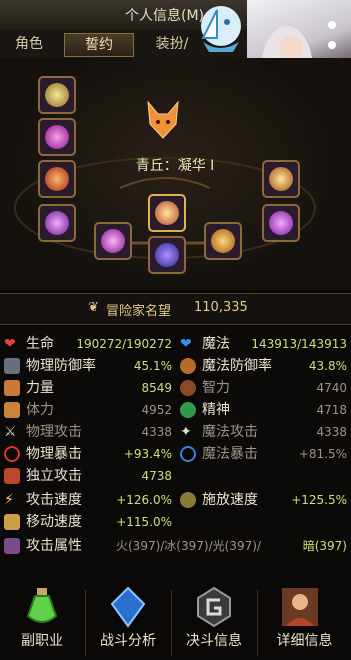 The height and width of the screenshot is (660, 351). I want to click on stat-hp: ❤ 生命 190272/190272, so click(88, 344).